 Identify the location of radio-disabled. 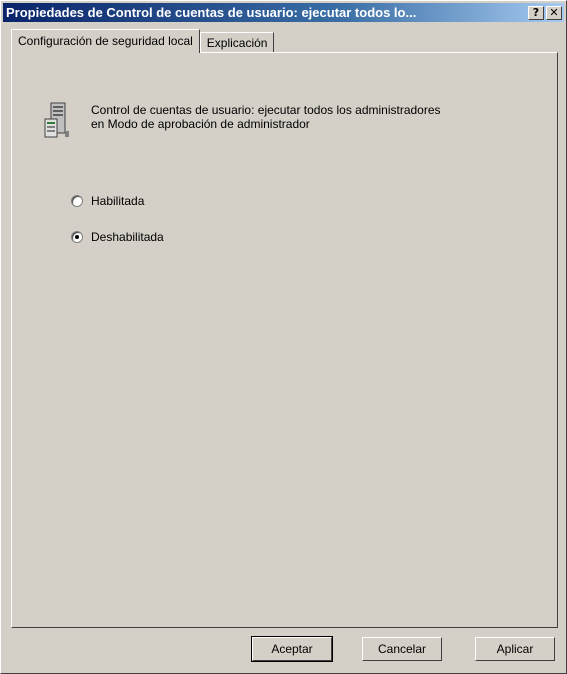
(77, 237).